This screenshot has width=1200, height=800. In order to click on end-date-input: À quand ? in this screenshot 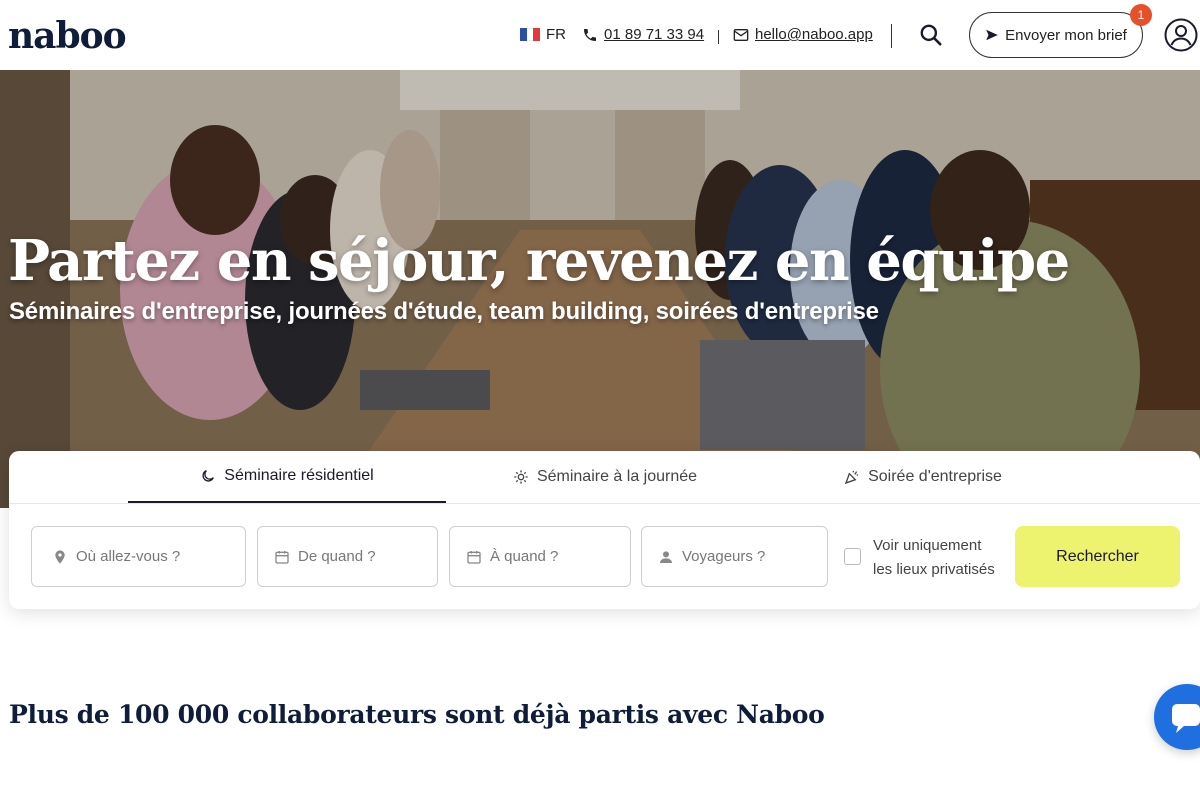, I will do `click(540, 556)`.